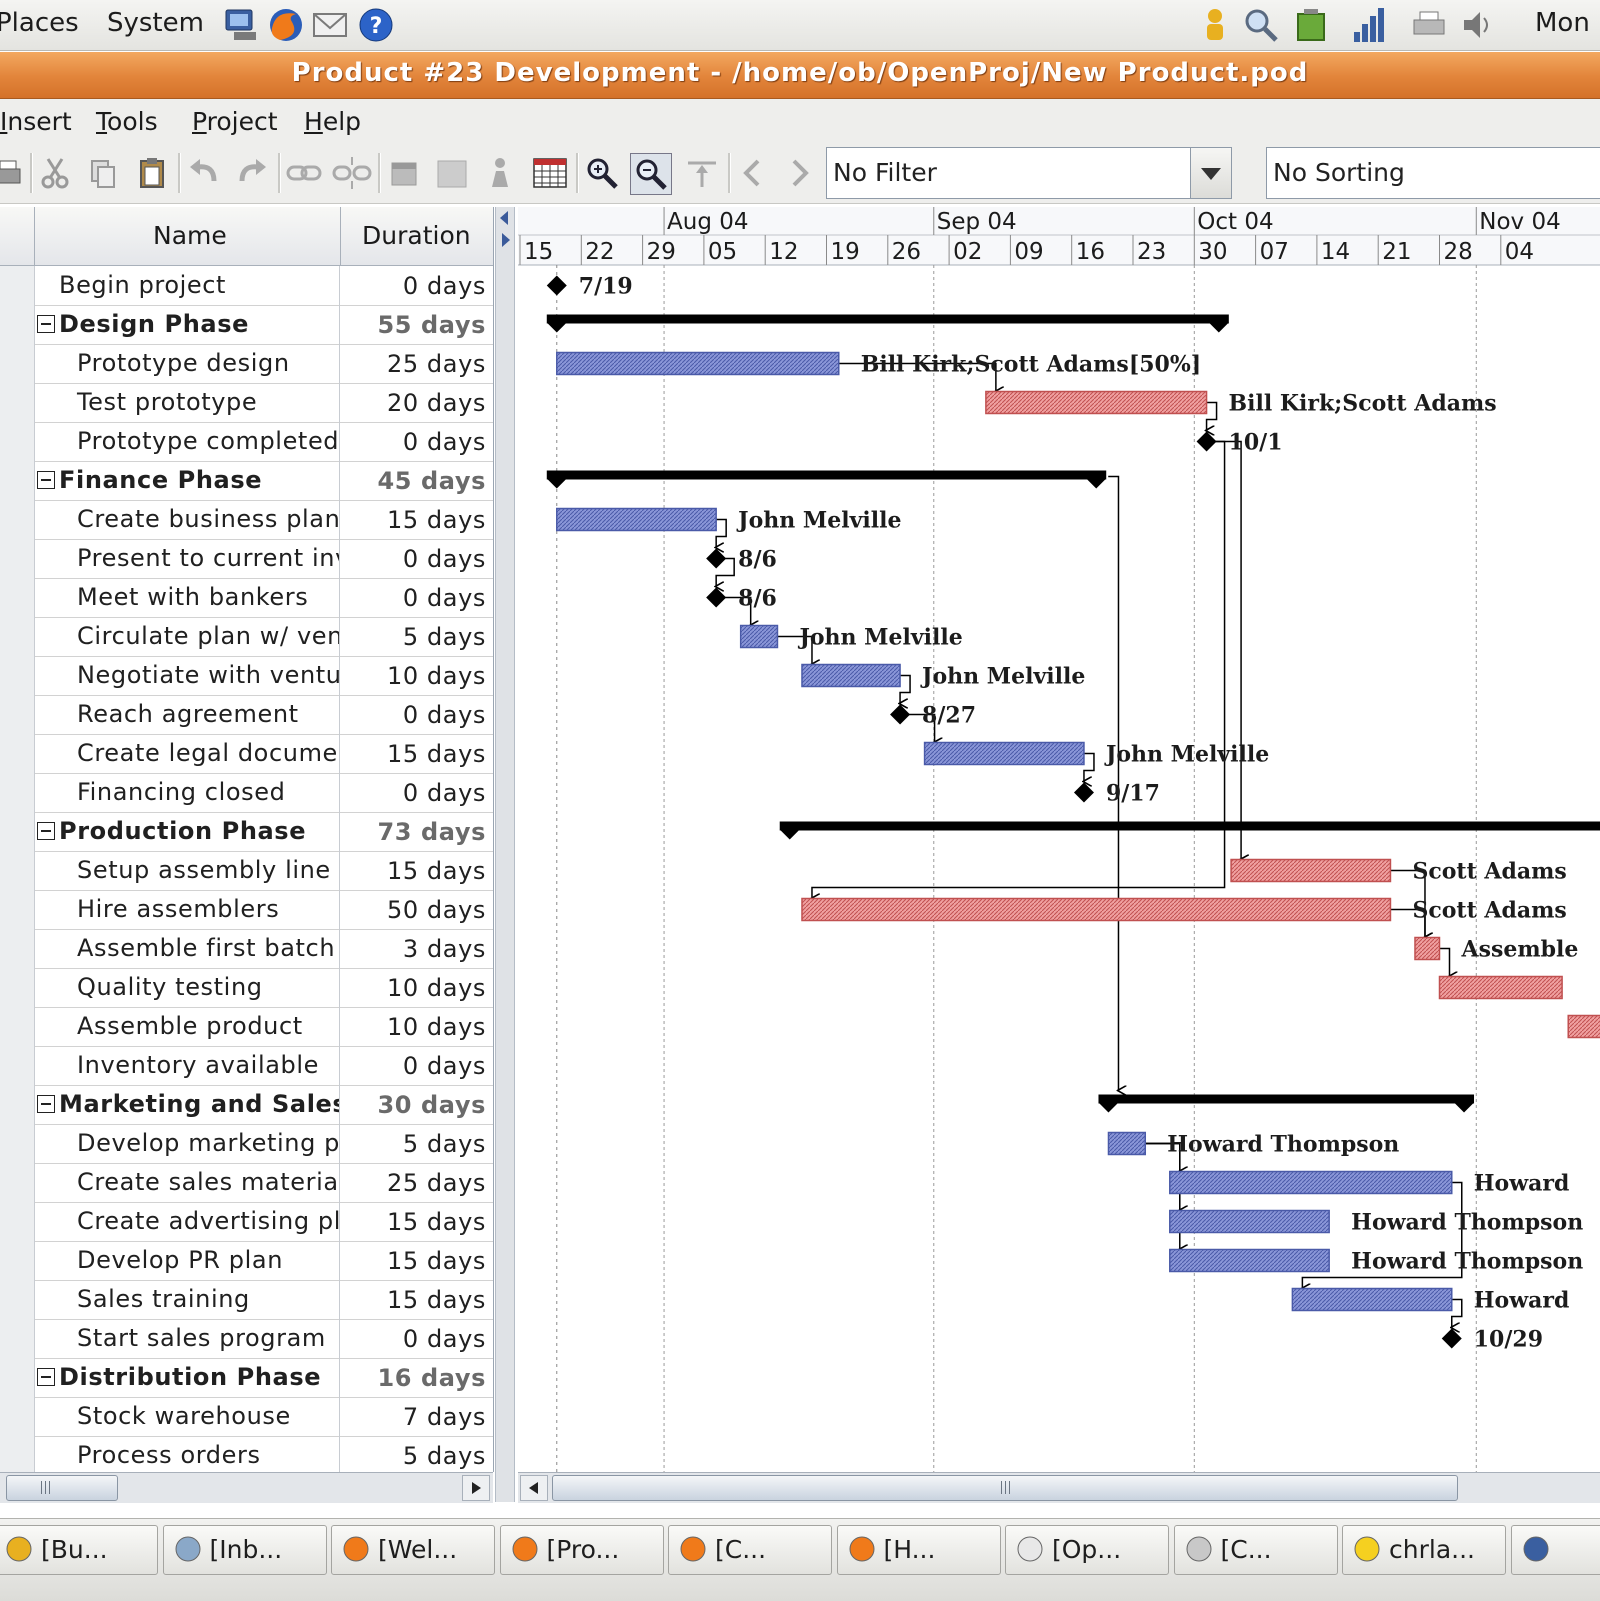 The height and width of the screenshot is (1601, 1600). What do you see at coordinates (246, 598) in the screenshot?
I see `table-row: Meet with bankers0 days` at bounding box center [246, 598].